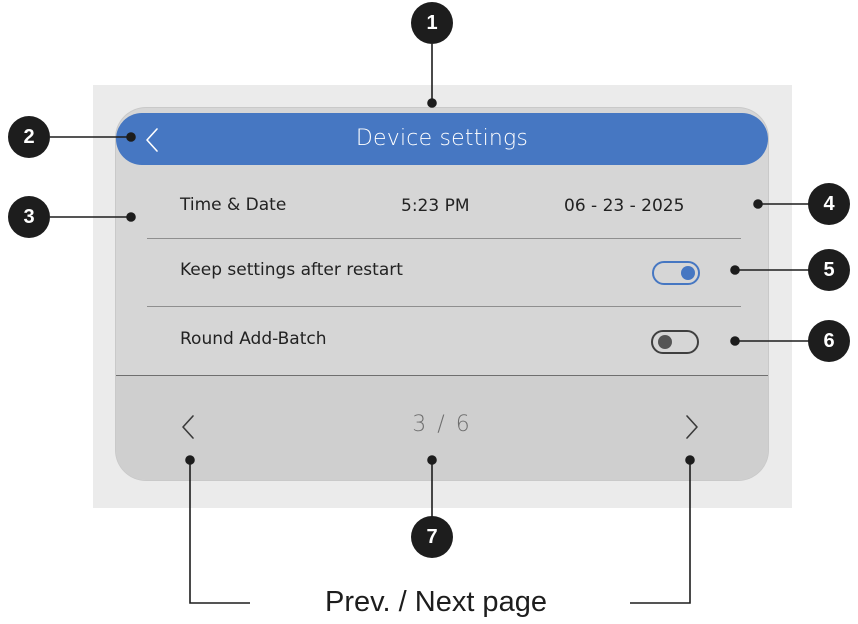 This screenshot has height=624, width=858. What do you see at coordinates (219, 532) in the screenshot?
I see `leader-line-prev` at bounding box center [219, 532].